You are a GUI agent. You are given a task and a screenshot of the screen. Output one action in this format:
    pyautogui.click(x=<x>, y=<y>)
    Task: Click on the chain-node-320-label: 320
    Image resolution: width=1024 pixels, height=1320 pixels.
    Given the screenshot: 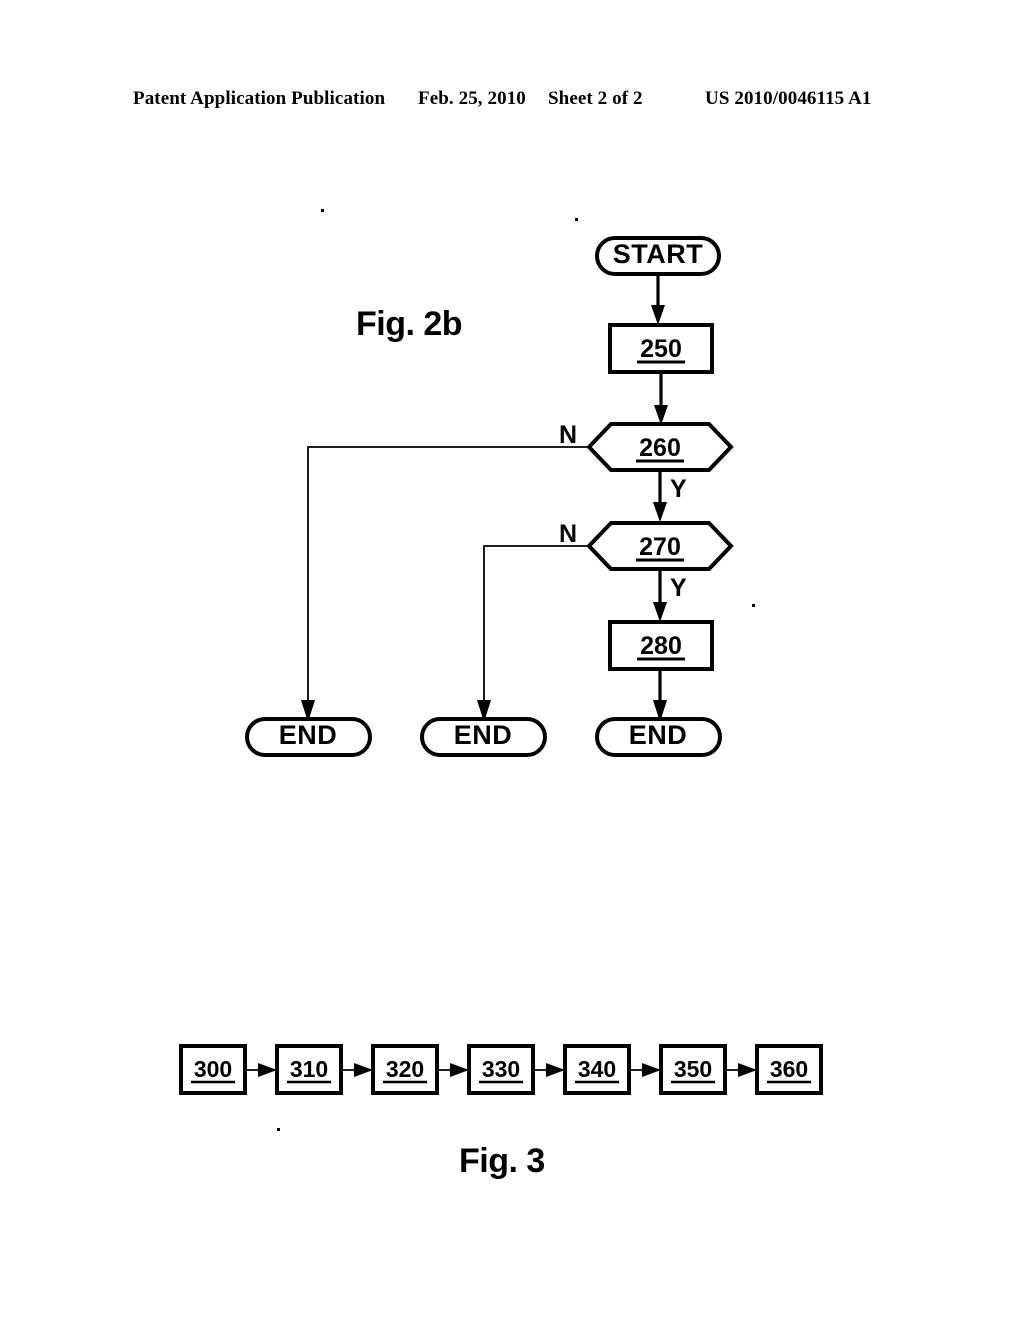 What is the action you would take?
    pyautogui.click(x=405, y=1069)
    